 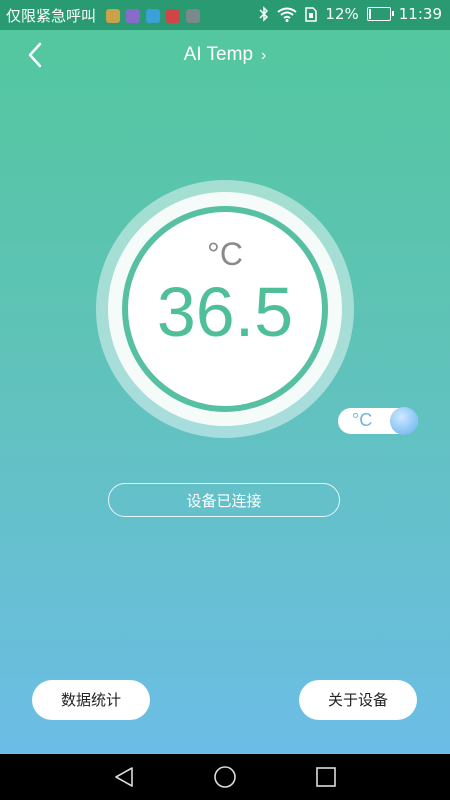 What do you see at coordinates (378, 421) in the screenshot?
I see `unit-toggle: °C` at bounding box center [378, 421].